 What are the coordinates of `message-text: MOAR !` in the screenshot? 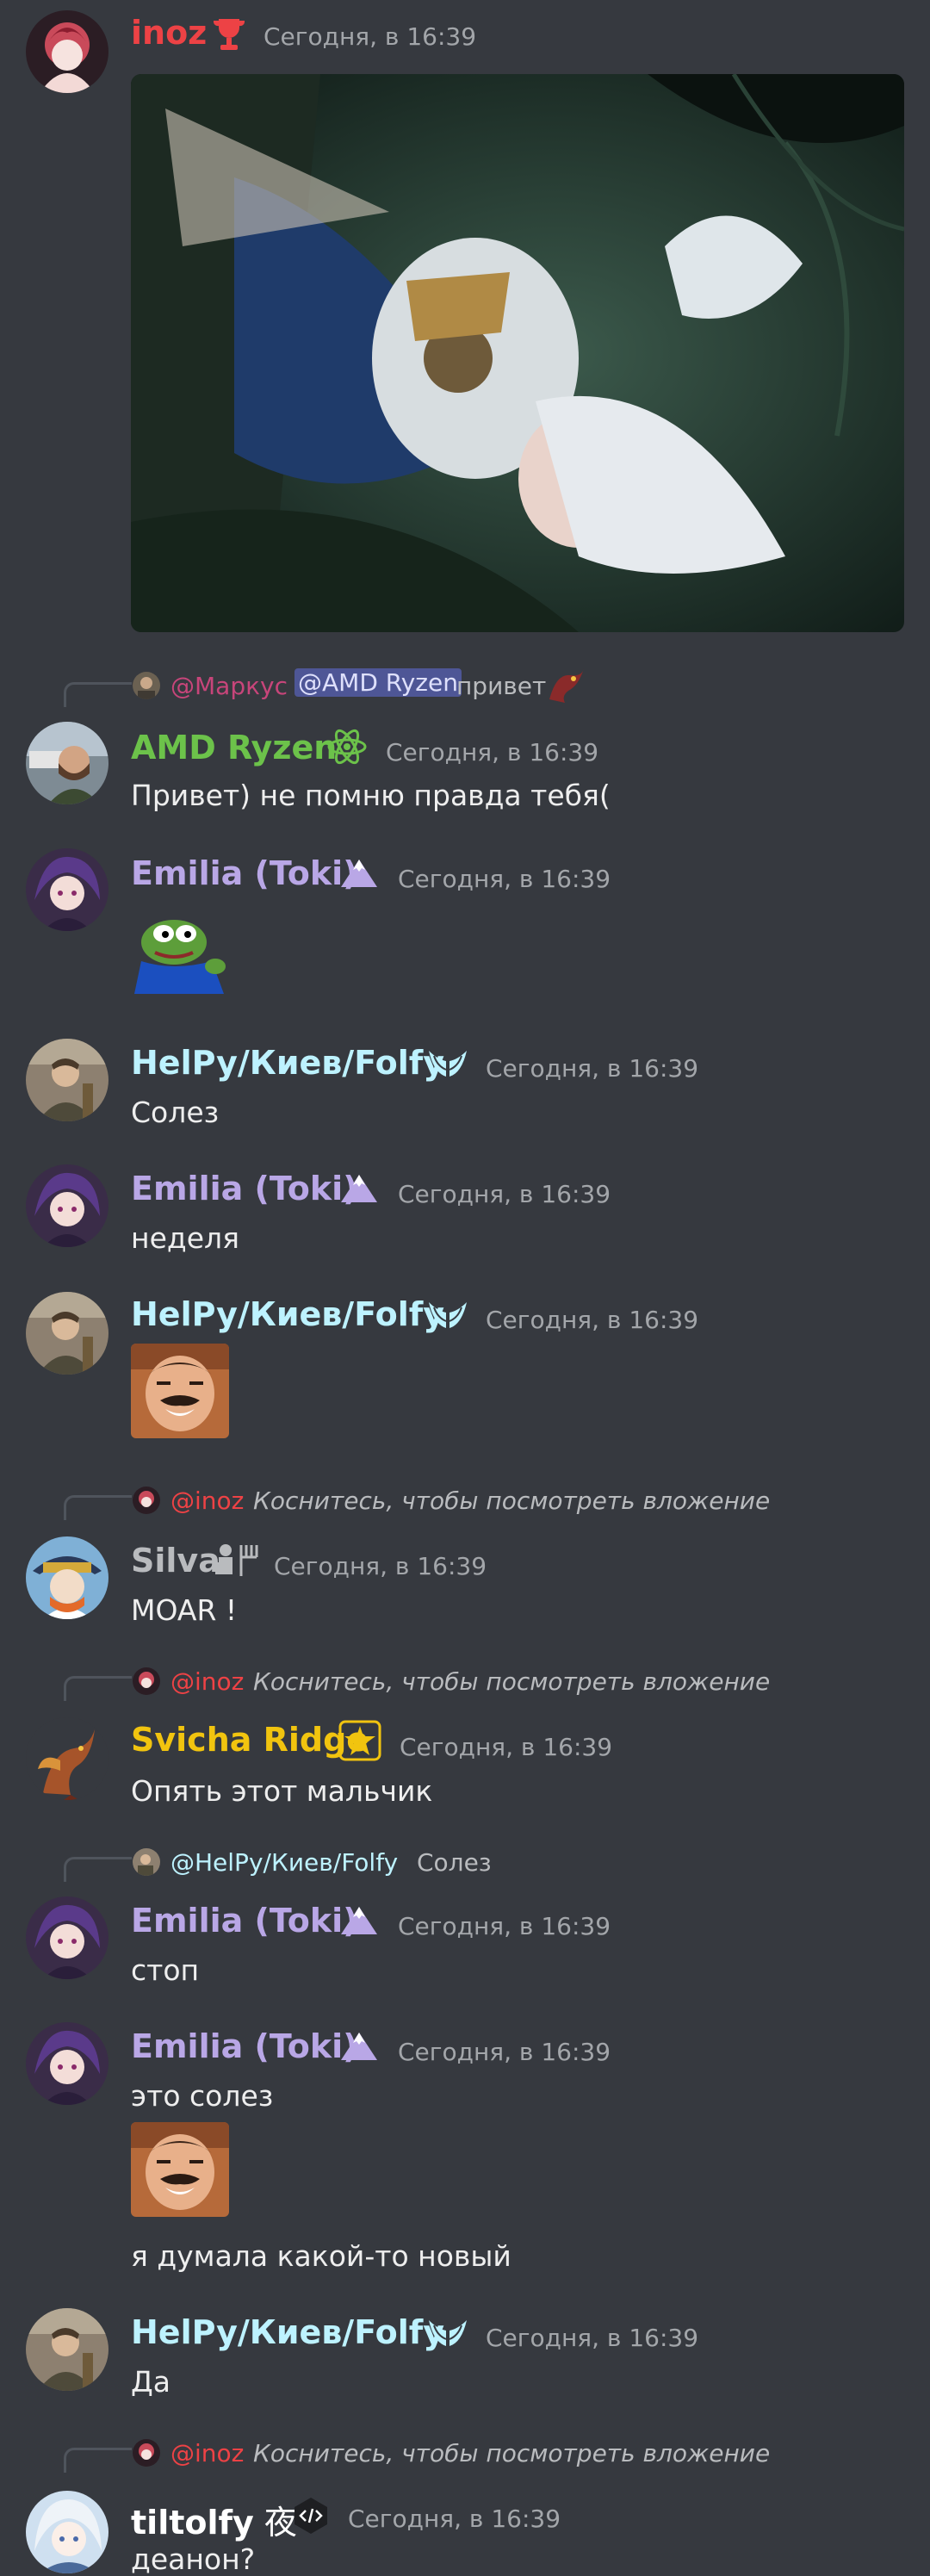 It's located at (185, 1610).